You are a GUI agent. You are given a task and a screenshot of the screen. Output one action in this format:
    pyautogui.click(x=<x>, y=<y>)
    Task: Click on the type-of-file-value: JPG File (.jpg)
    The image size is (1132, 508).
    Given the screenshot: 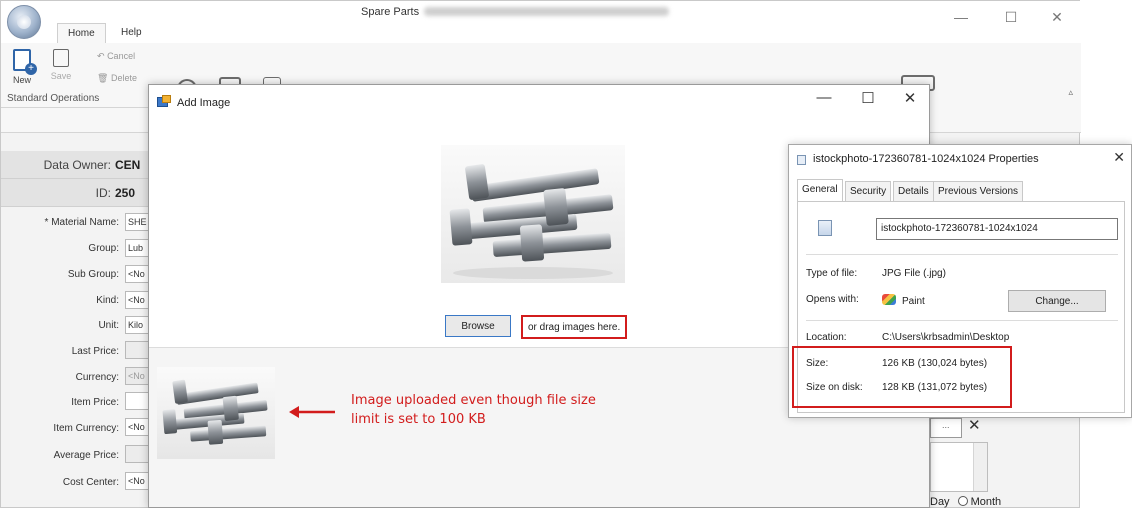 What is the action you would take?
    pyautogui.click(x=914, y=273)
    